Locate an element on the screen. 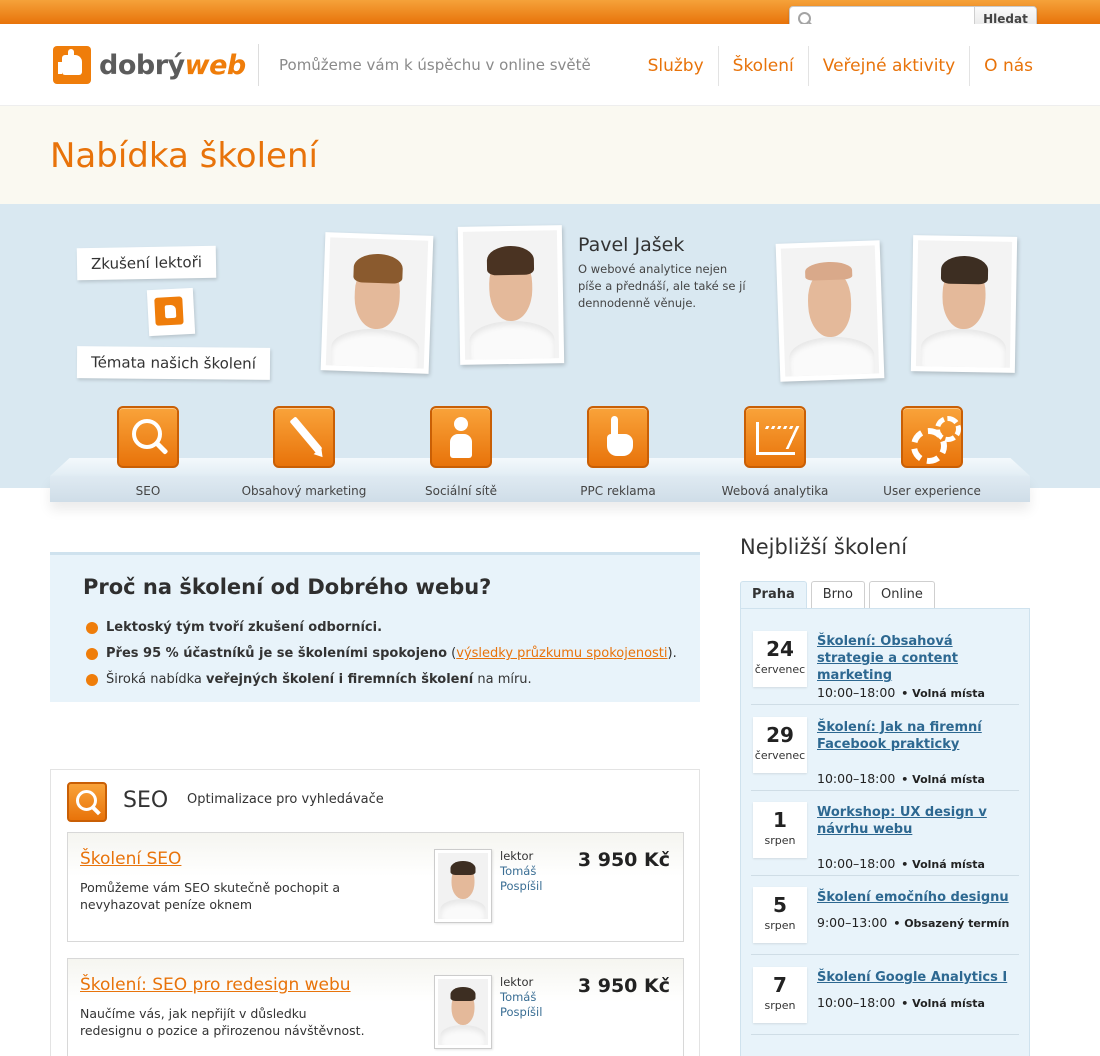 The width and height of the screenshot is (1100, 1056). event-title-link: Workshop: UX design v návrhu webu is located at coordinates (917, 821).